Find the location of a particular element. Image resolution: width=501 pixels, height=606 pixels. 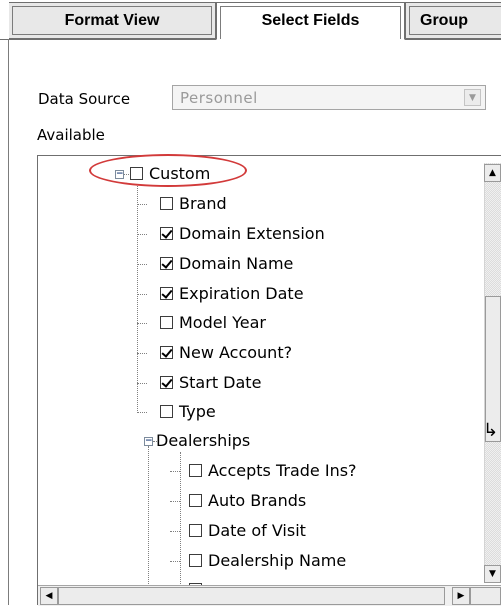

chevron-down-icon: ▼ is located at coordinates (472, 97).